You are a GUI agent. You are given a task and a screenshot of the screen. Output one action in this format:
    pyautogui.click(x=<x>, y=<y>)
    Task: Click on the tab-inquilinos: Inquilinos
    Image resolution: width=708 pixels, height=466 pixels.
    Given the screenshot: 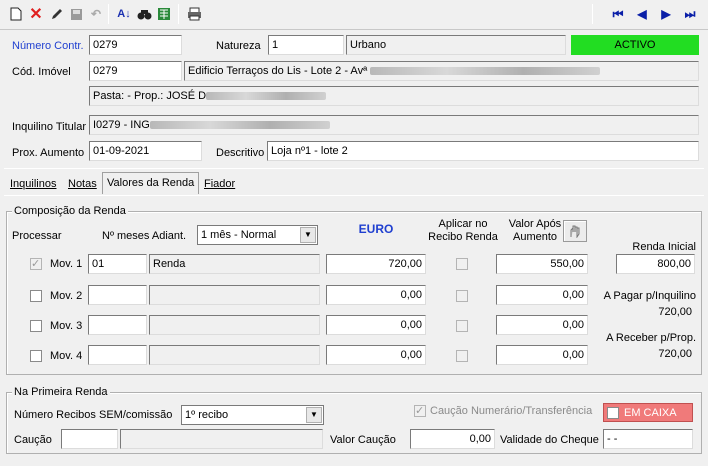 What is the action you would take?
    pyautogui.click(x=33, y=184)
    